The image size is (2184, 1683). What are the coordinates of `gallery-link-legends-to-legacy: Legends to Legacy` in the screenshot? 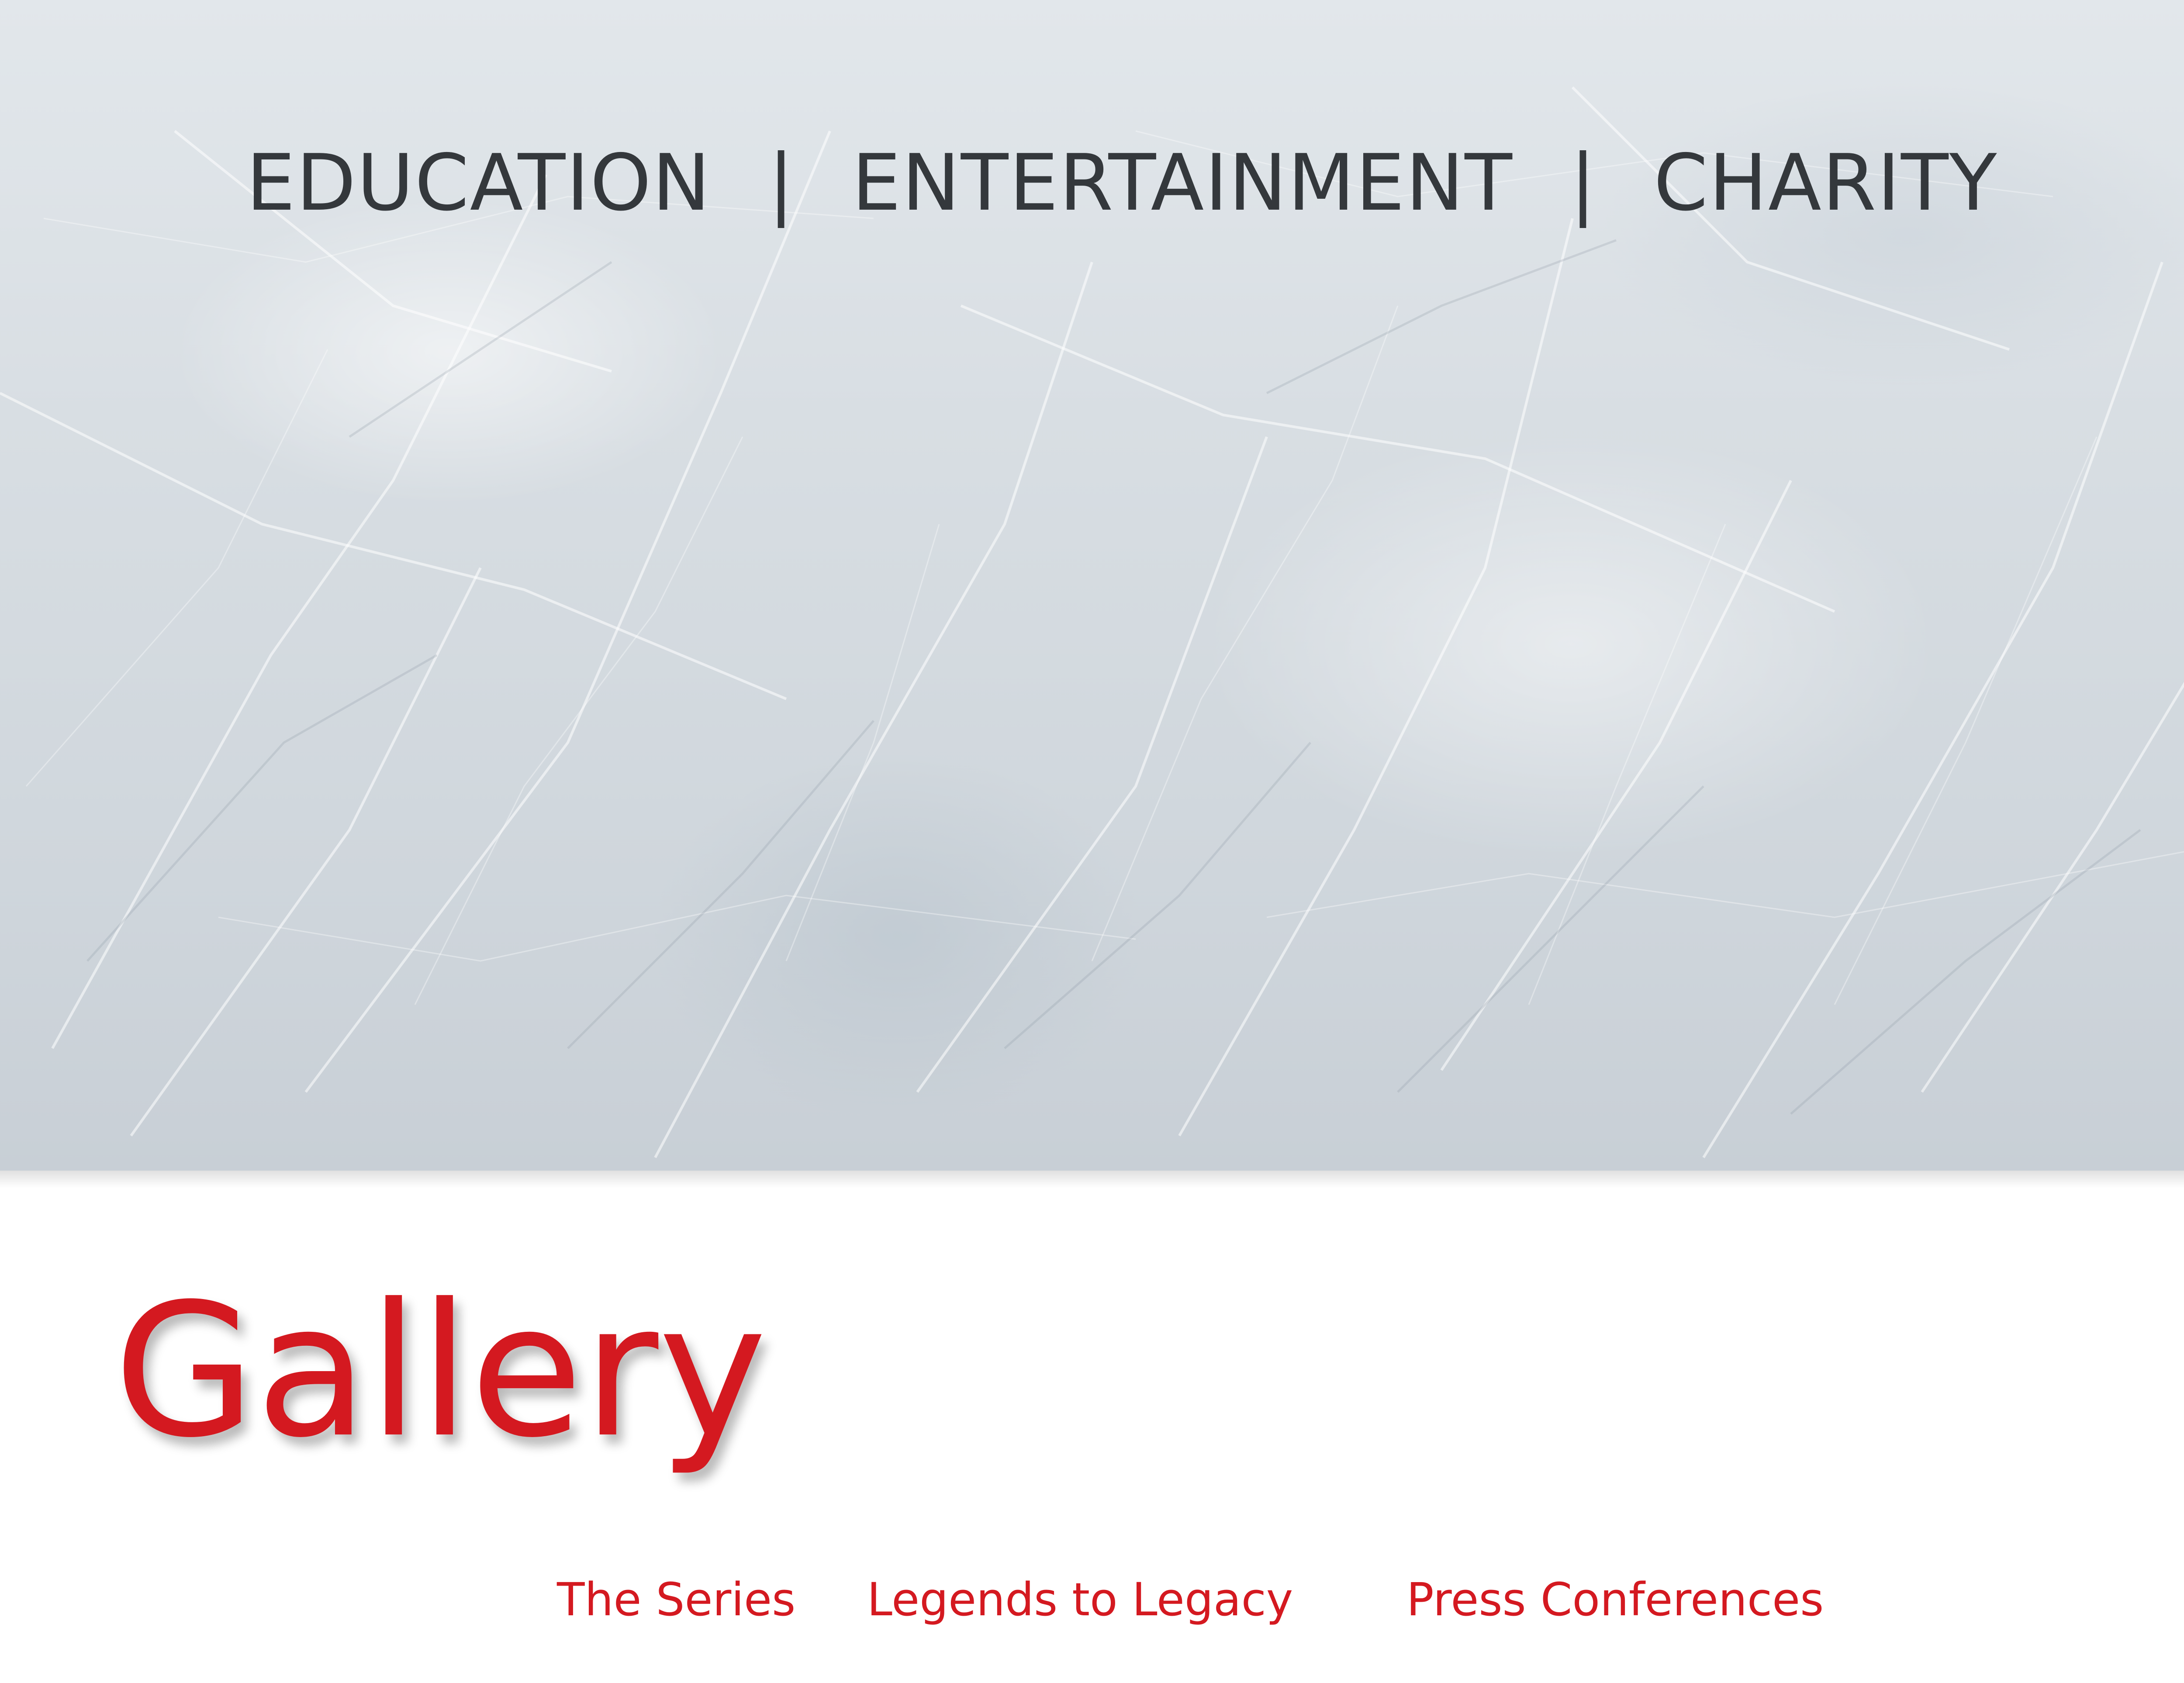 It's located at (1080, 1599).